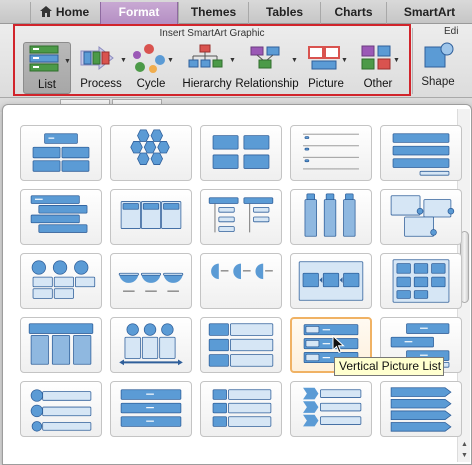 The image size is (472, 465). I want to click on button-label: Hierarchy, so click(207, 84).